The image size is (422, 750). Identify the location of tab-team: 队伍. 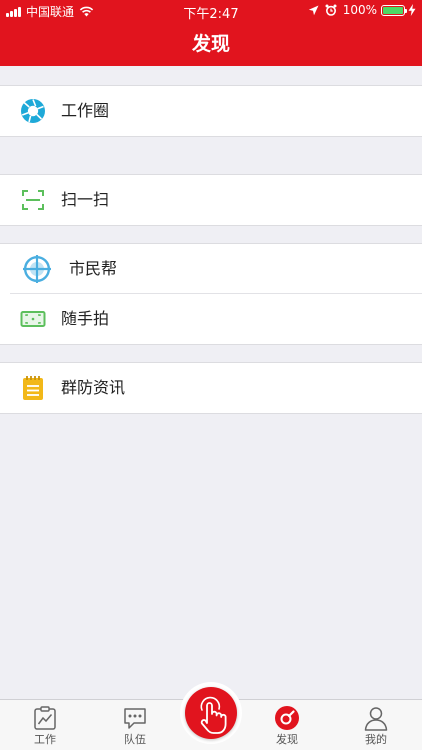
(135, 725).